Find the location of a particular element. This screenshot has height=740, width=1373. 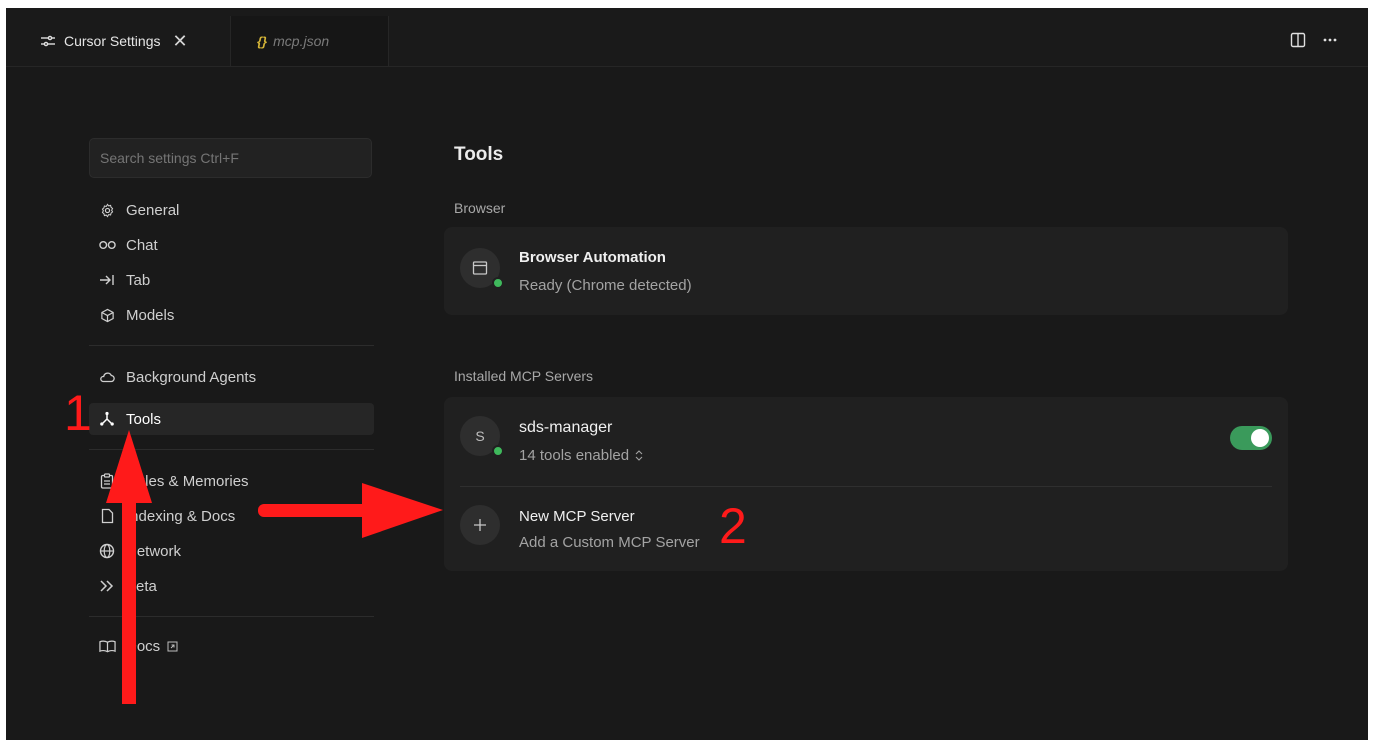

tab-label: mcp.json is located at coordinates (301, 41).